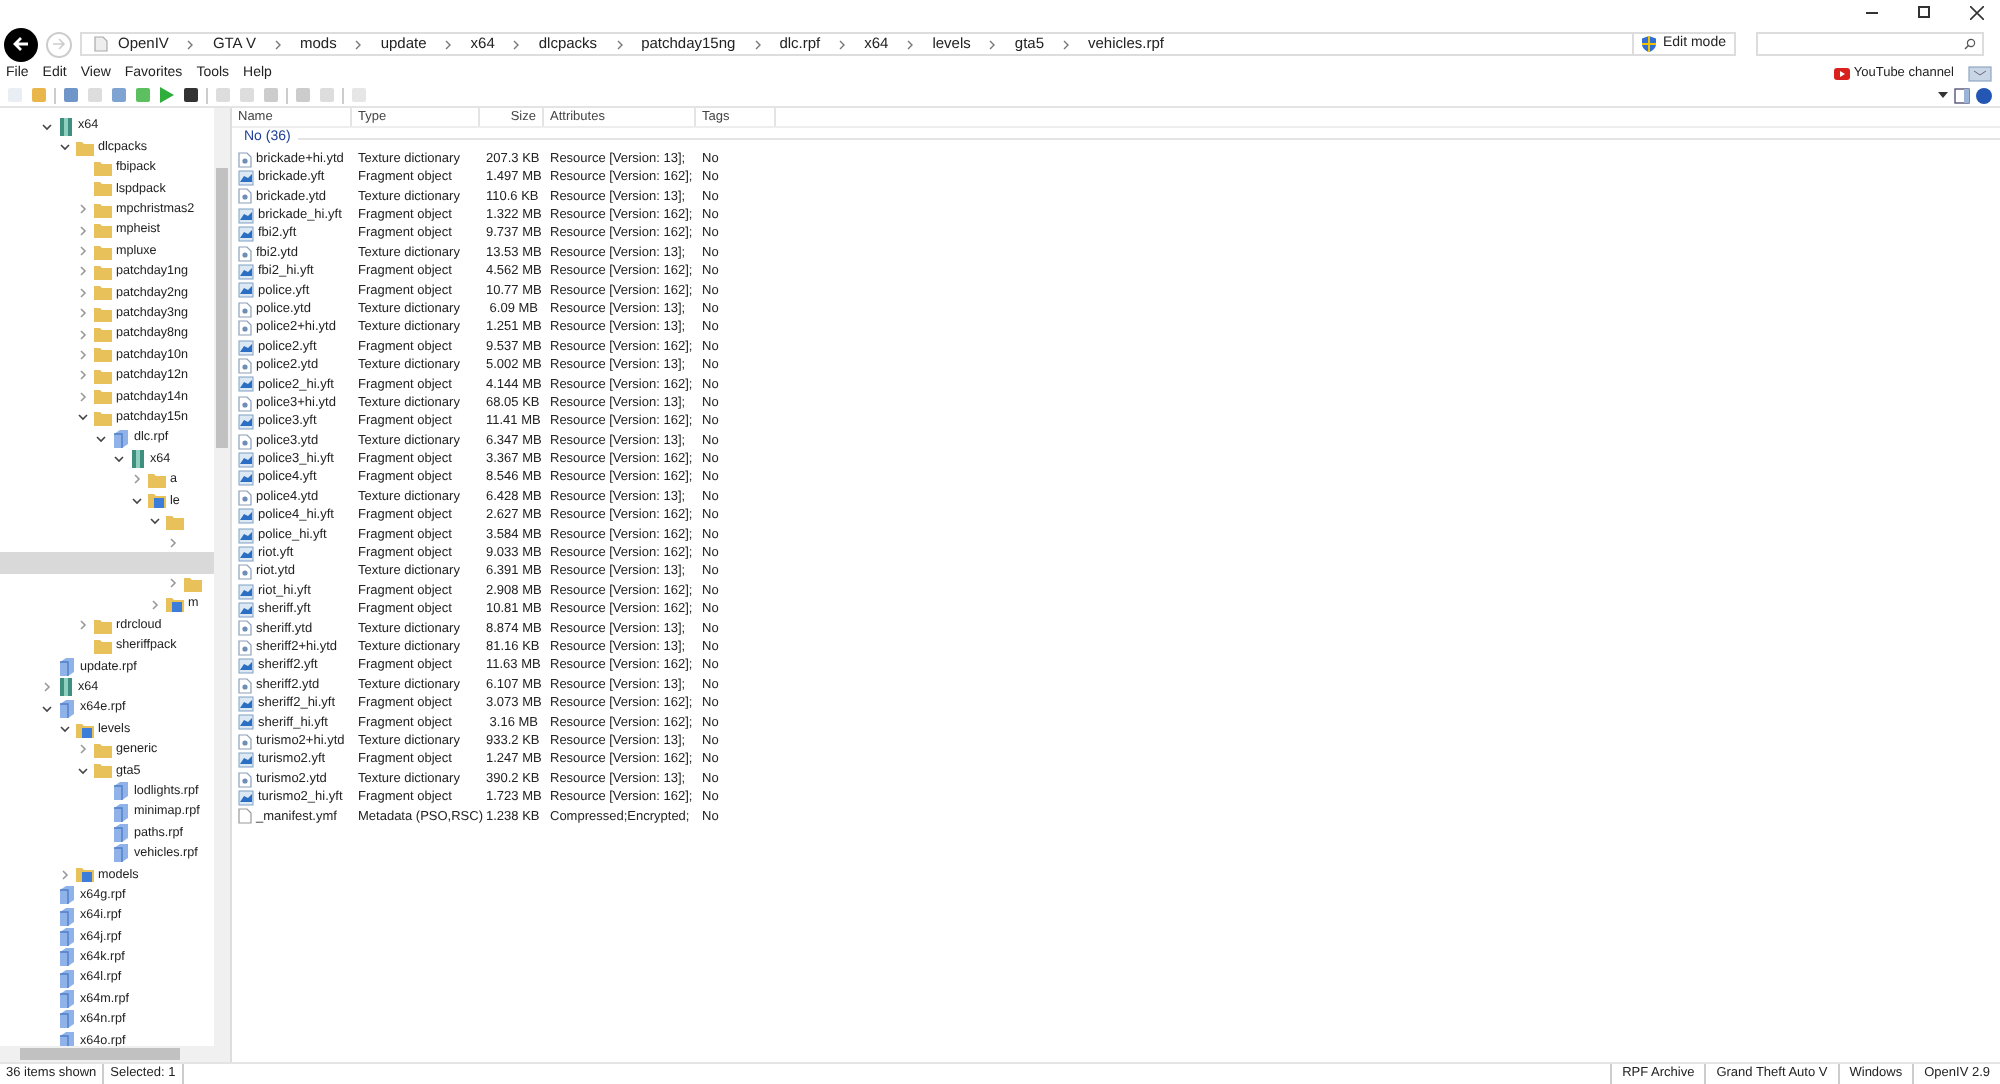 Image resolution: width=2000 pixels, height=1084 pixels. I want to click on arrow-left-icon, so click(21, 44).